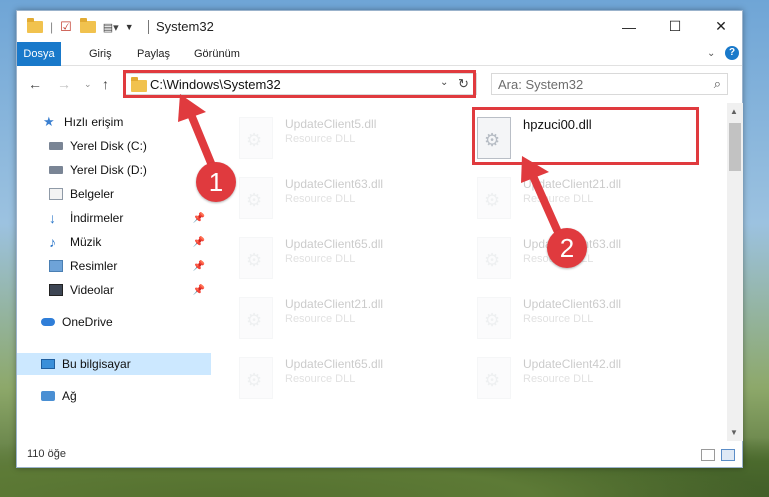 The image size is (769, 497). What do you see at coordinates (717, 84) in the screenshot?
I see `search-icon: ⌕` at bounding box center [717, 84].